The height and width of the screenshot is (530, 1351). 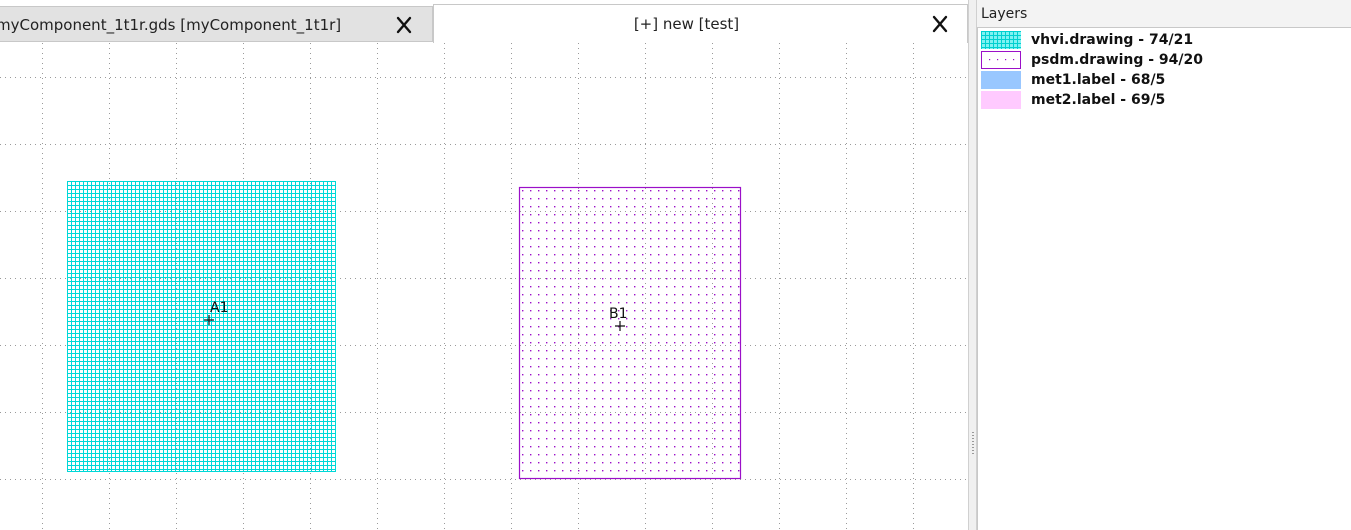 I want to click on met1-swatch-icon, so click(x=1001, y=80).